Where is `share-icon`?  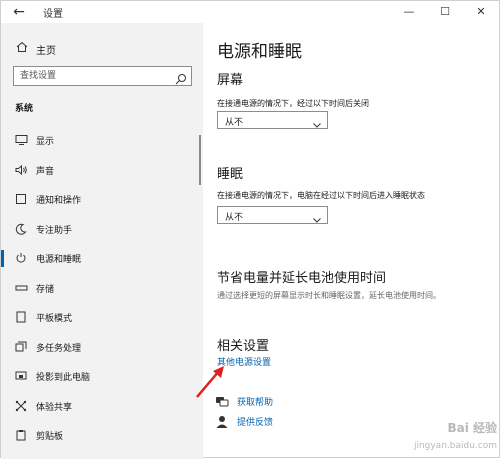 share-icon is located at coordinates (21, 407).